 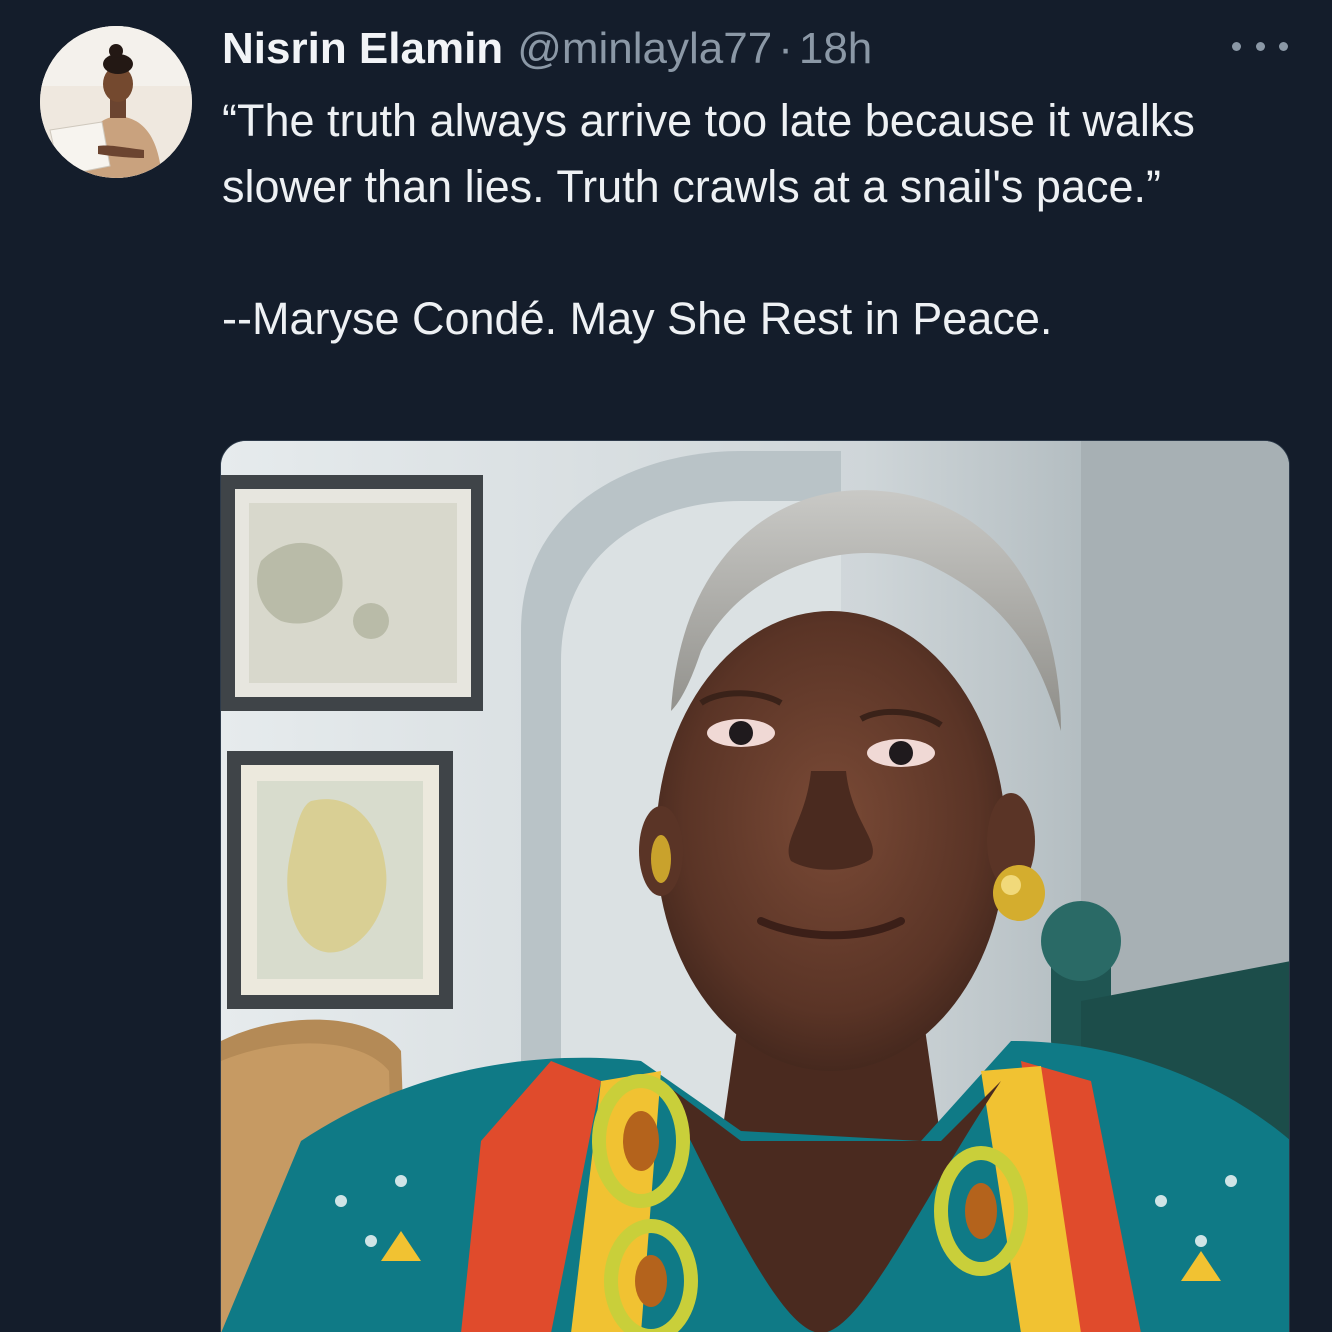 I want to click on more-options-button, so click(x=1260, y=46).